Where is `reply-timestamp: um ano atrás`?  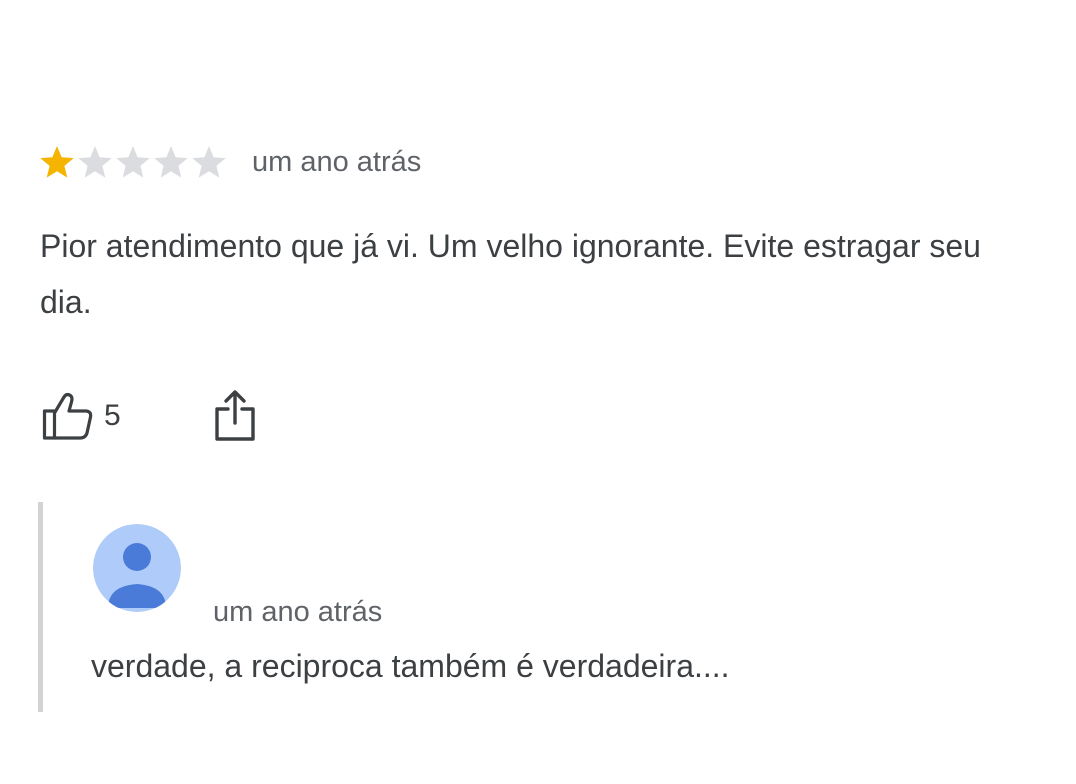 reply-timestamp: um ano atrás is located at coordinates (298, 612).